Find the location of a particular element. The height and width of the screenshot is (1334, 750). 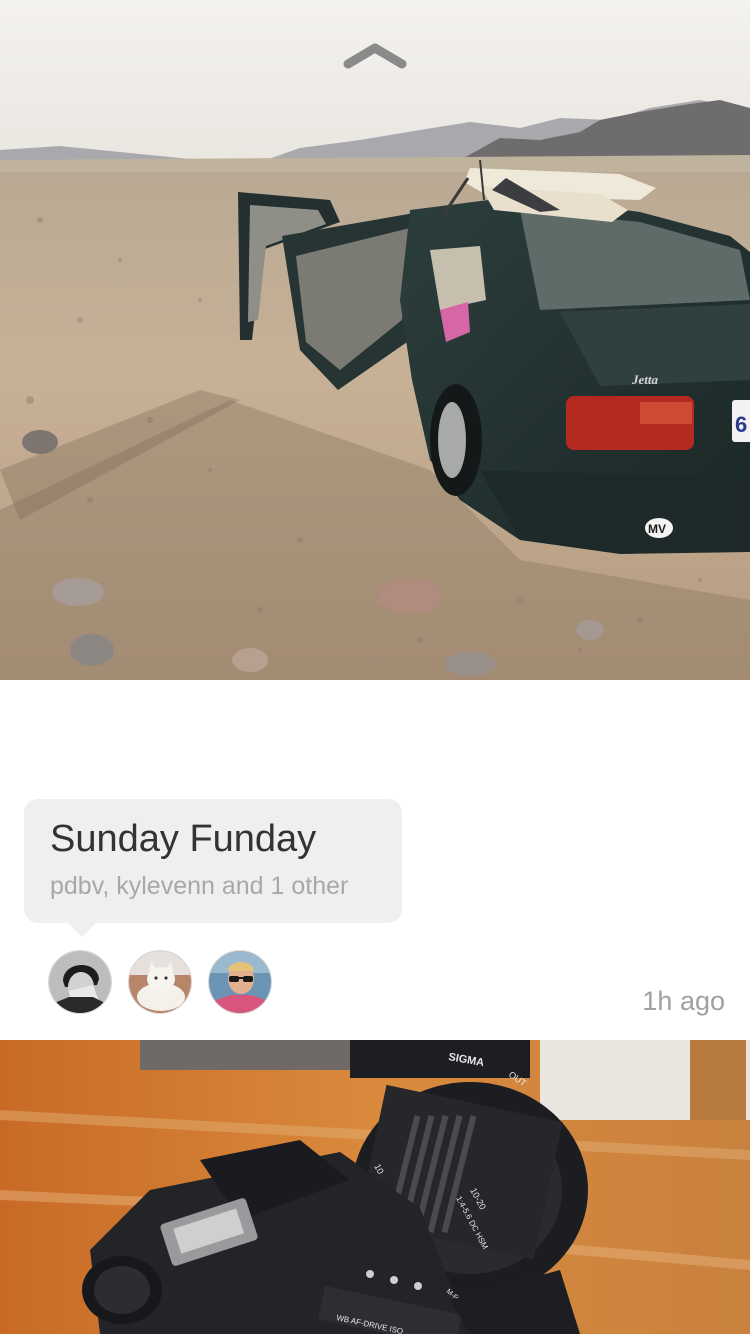

license-plate-text: 6 is located at coordinates (741, 424).